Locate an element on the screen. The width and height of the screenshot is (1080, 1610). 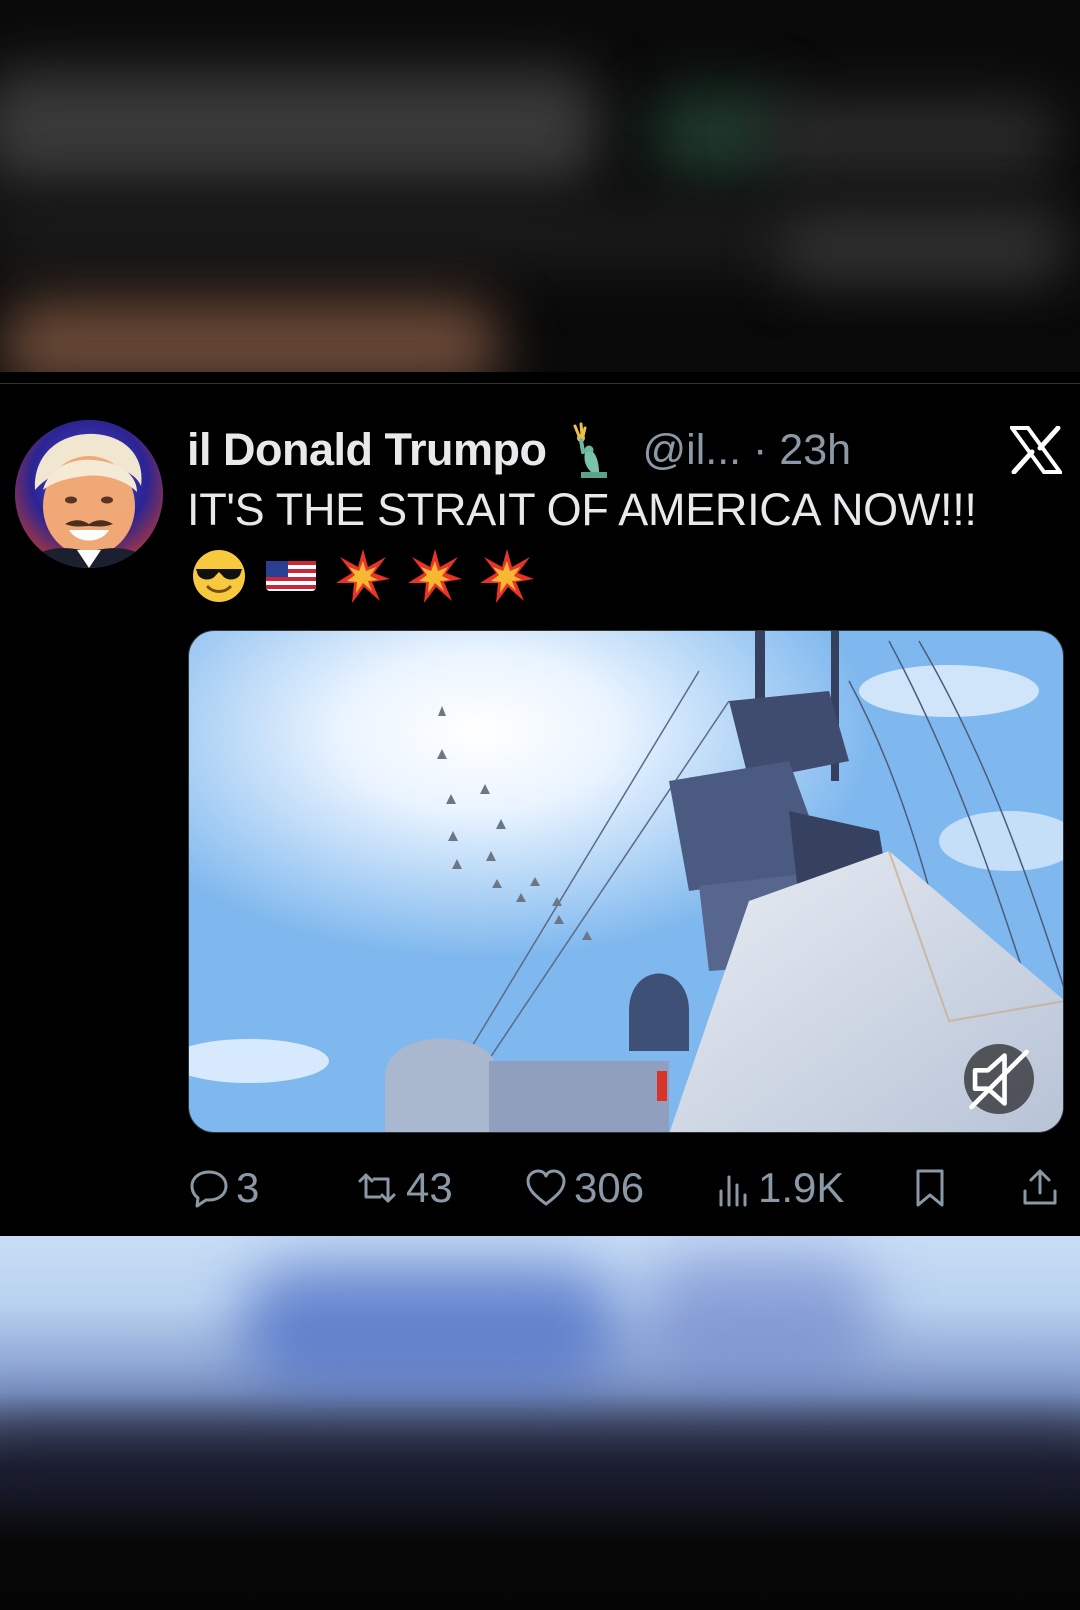
like-button: 306 is located at coordinates (584, 1188).